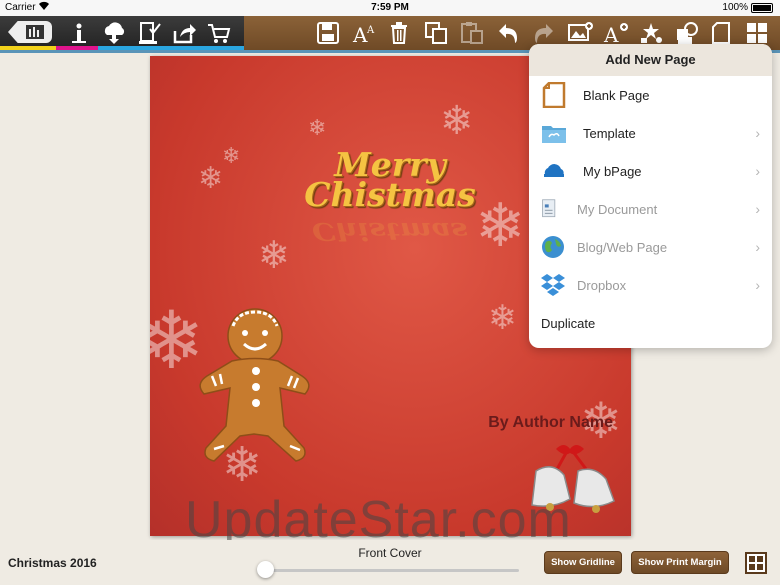  Describe the element at coordinates (616, 95) in the screenshot. I see `menu-item-label: Blank Page` at that location.